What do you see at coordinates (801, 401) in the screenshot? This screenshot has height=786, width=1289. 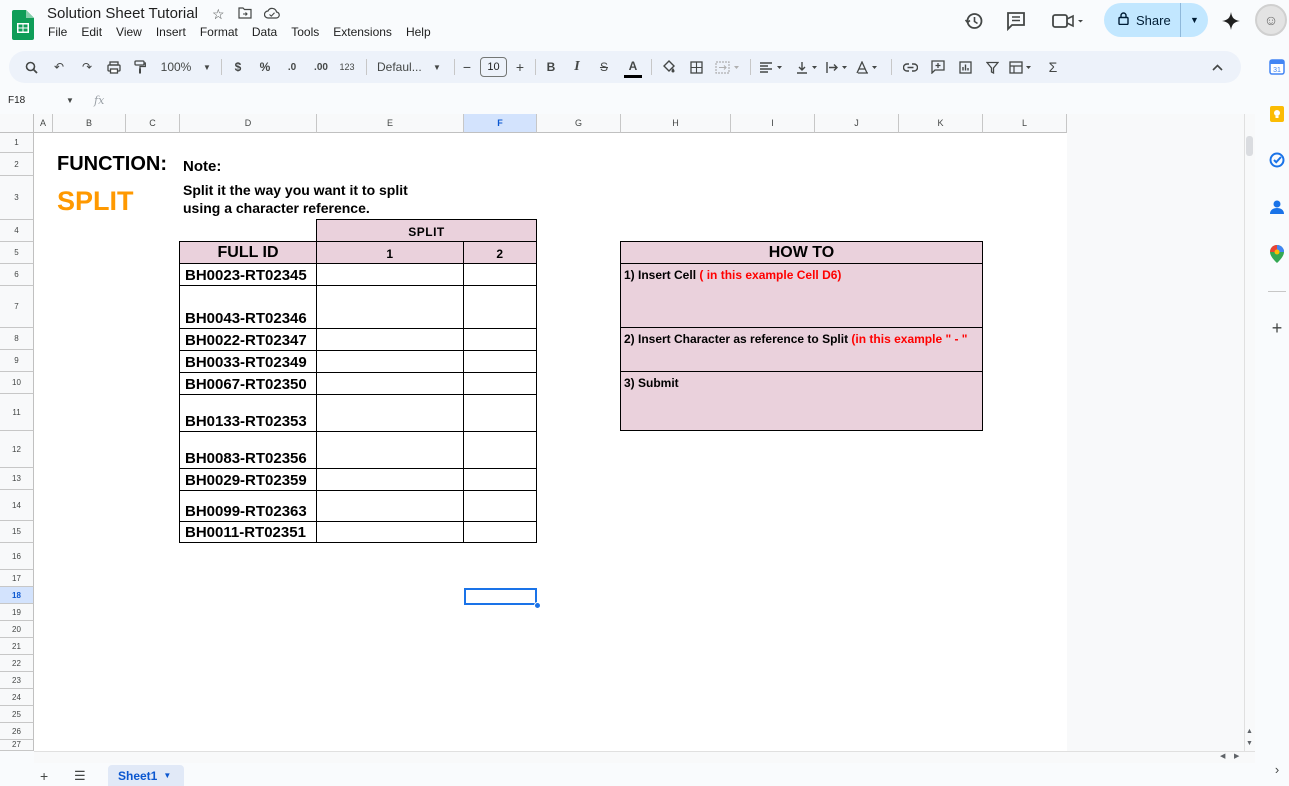 I see `howto-step-3: 3) Submit` at bounding box center [801, 401].